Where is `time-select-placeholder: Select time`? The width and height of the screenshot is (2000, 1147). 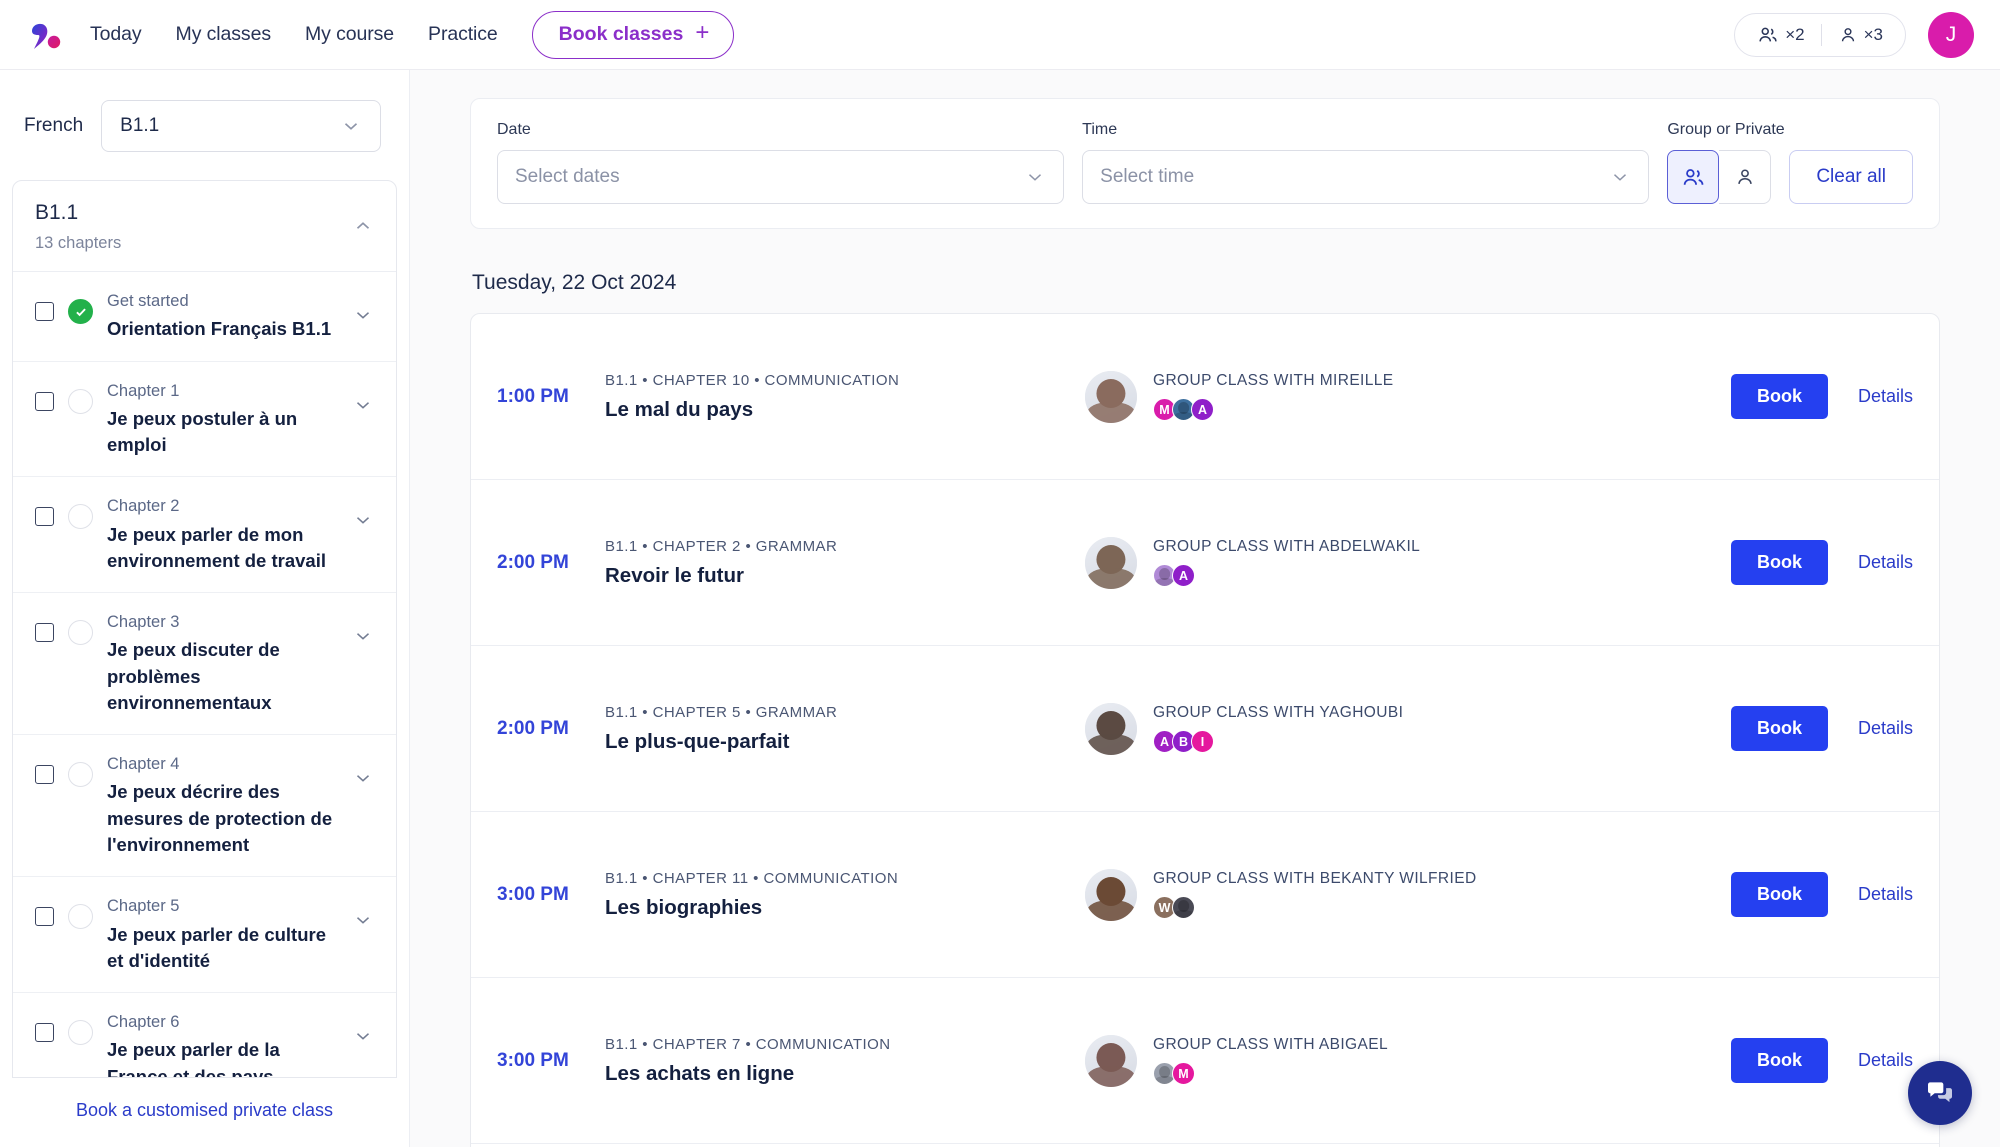 time-select-placeholder: Select time is located at coordinates (1147, 176).